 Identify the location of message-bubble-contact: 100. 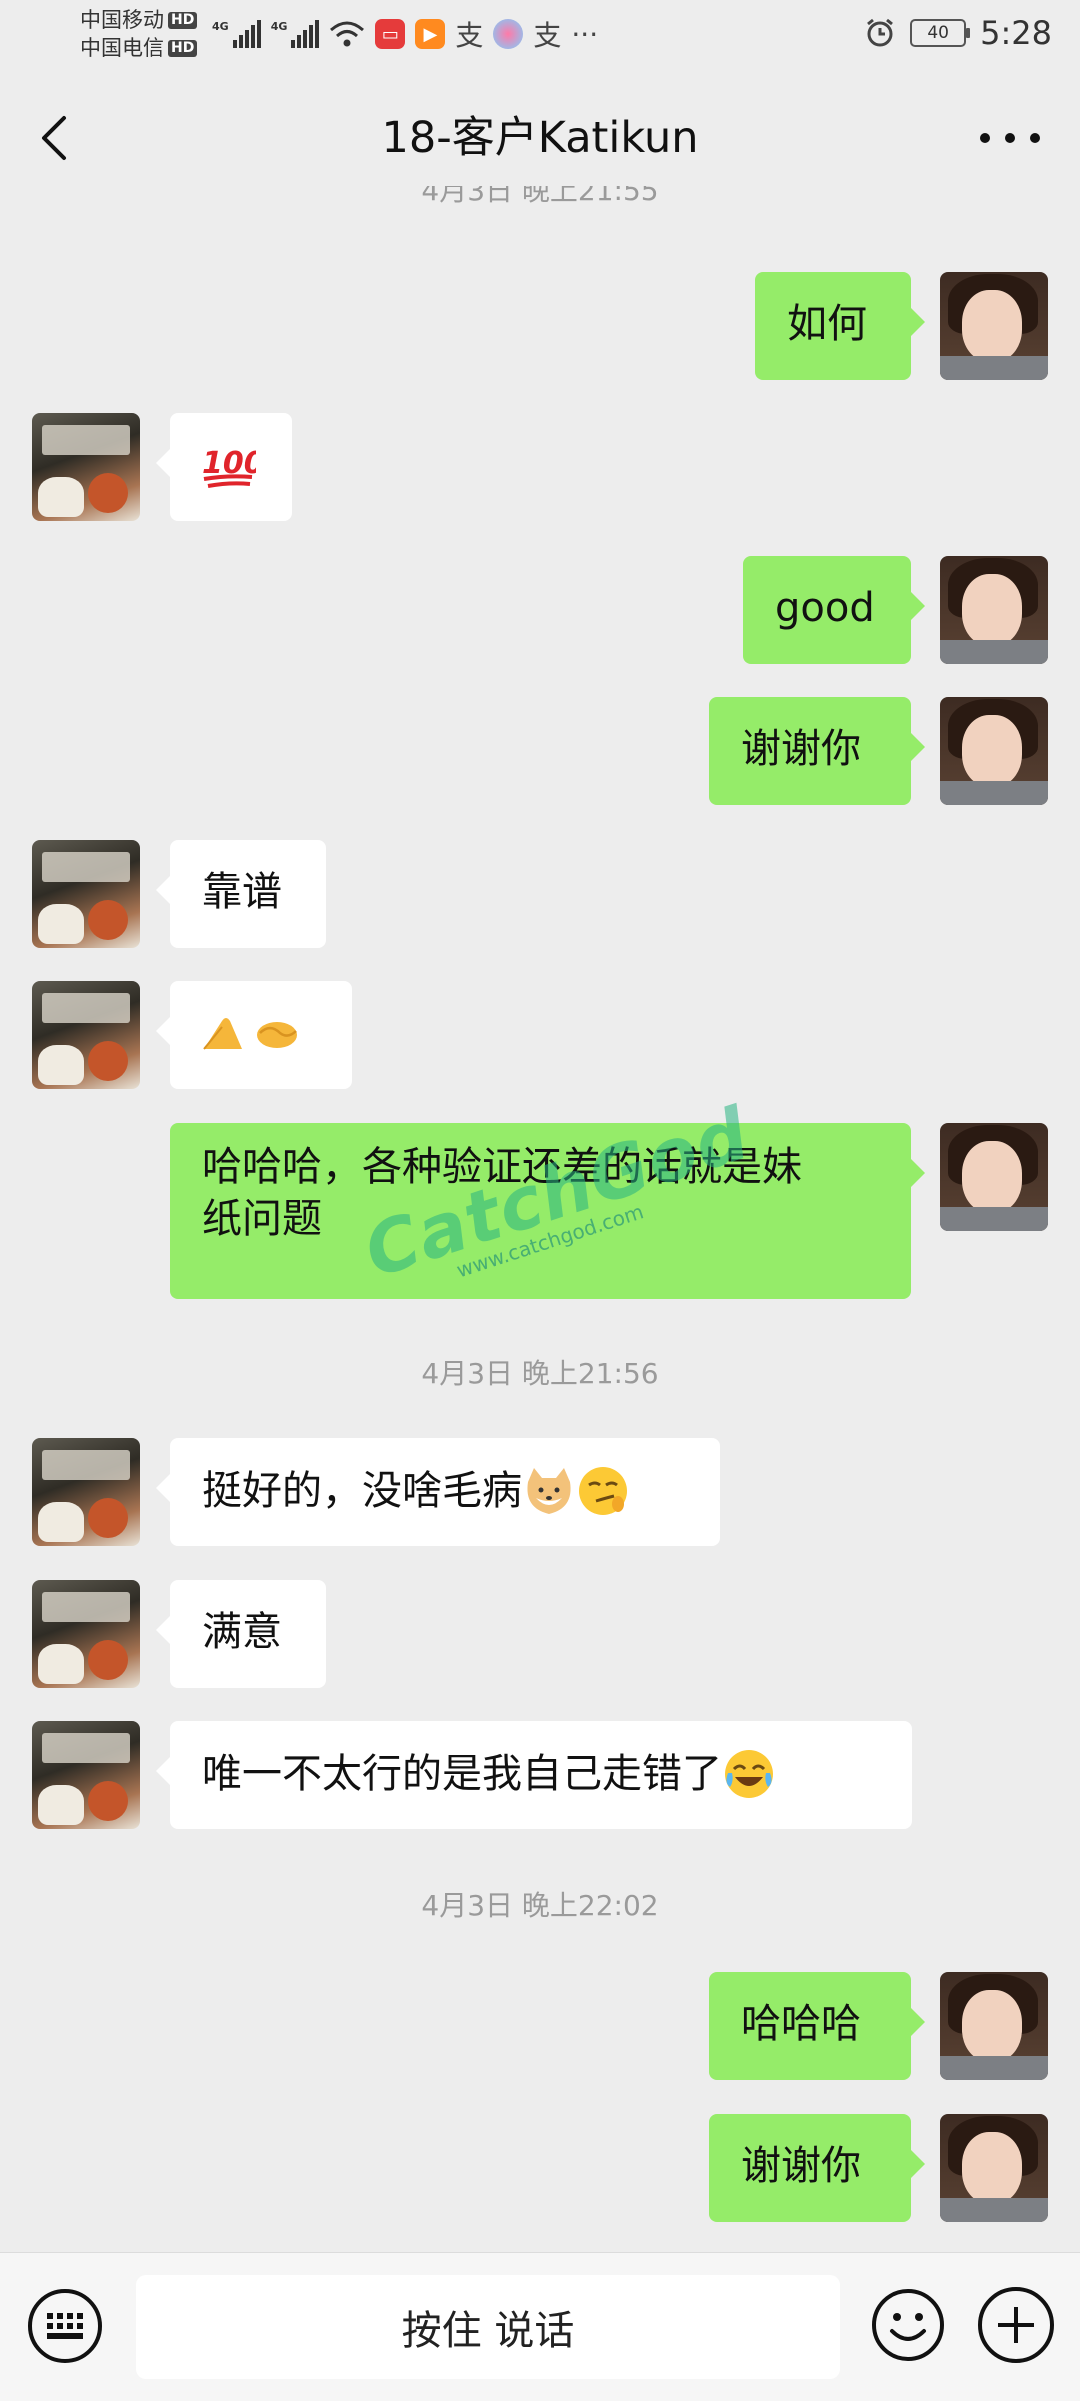
(224, 467).